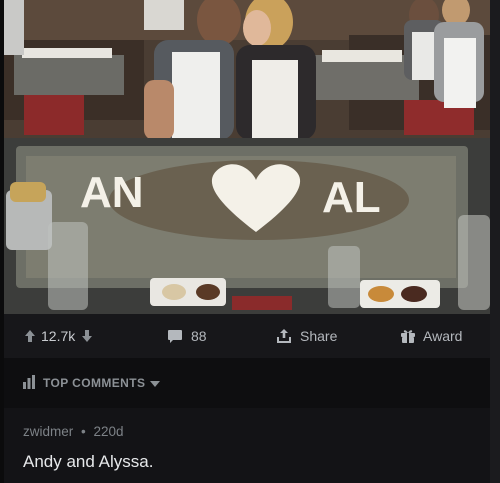 This screenshot has height=483, width=500. I want to click on sort-bars-icon, so click(29, 383).